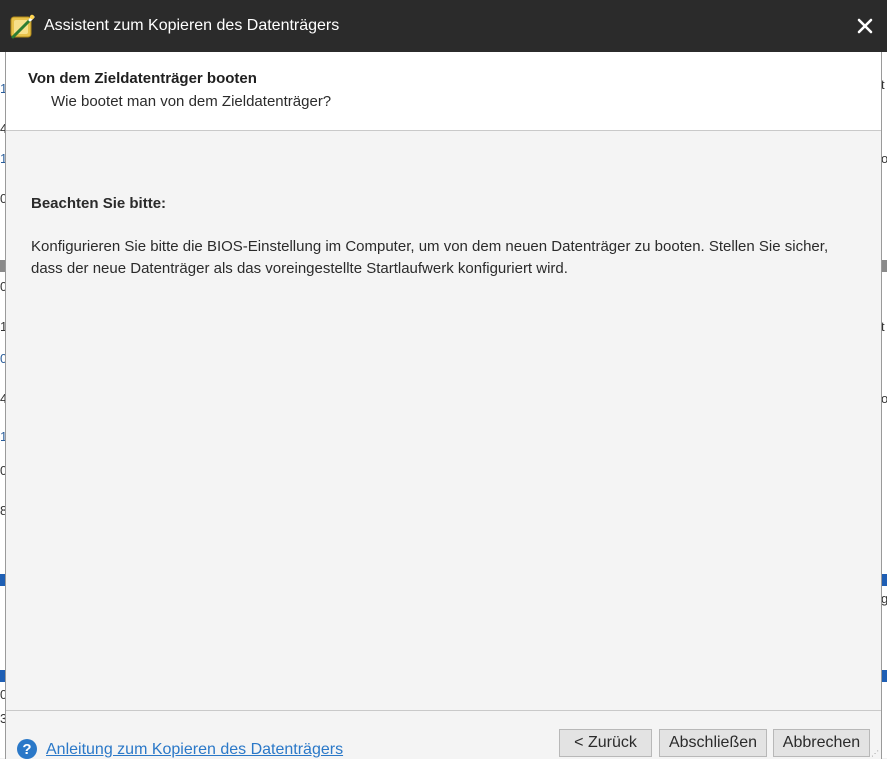  What do you see at coordinates (713, 743) in the screenshot?
I see `finish-button: Abschließen` at bounding box center [713, 743].